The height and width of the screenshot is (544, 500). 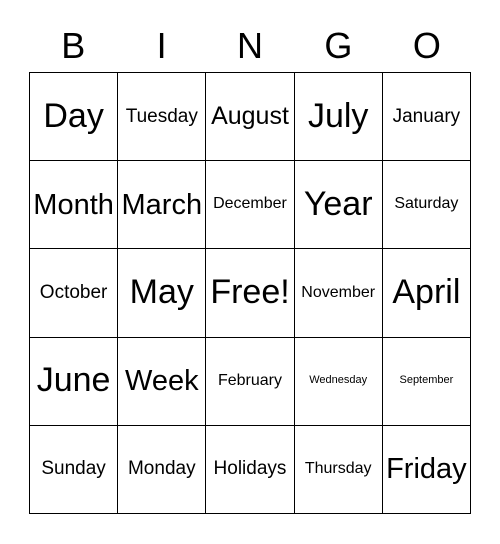 I want to click on bingo-cell-label: Day, so click(x=73, y=115).